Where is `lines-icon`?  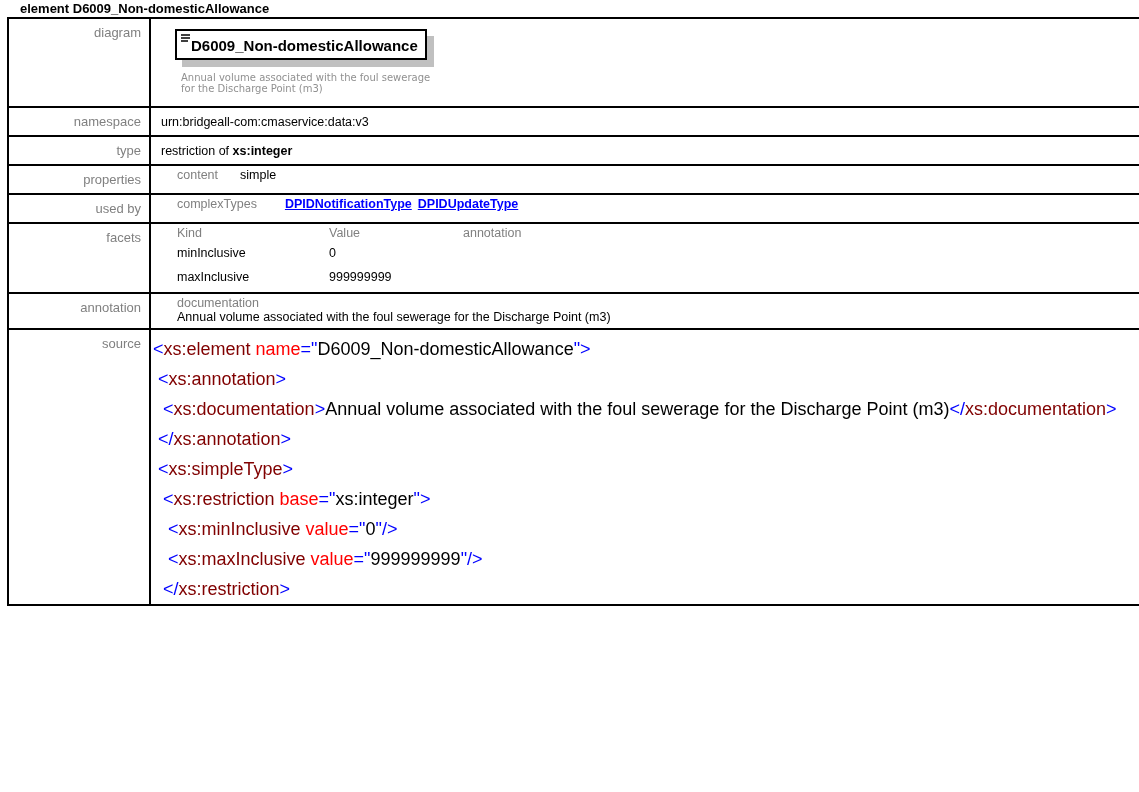 lines-icon is located at coordinates (185, 38).